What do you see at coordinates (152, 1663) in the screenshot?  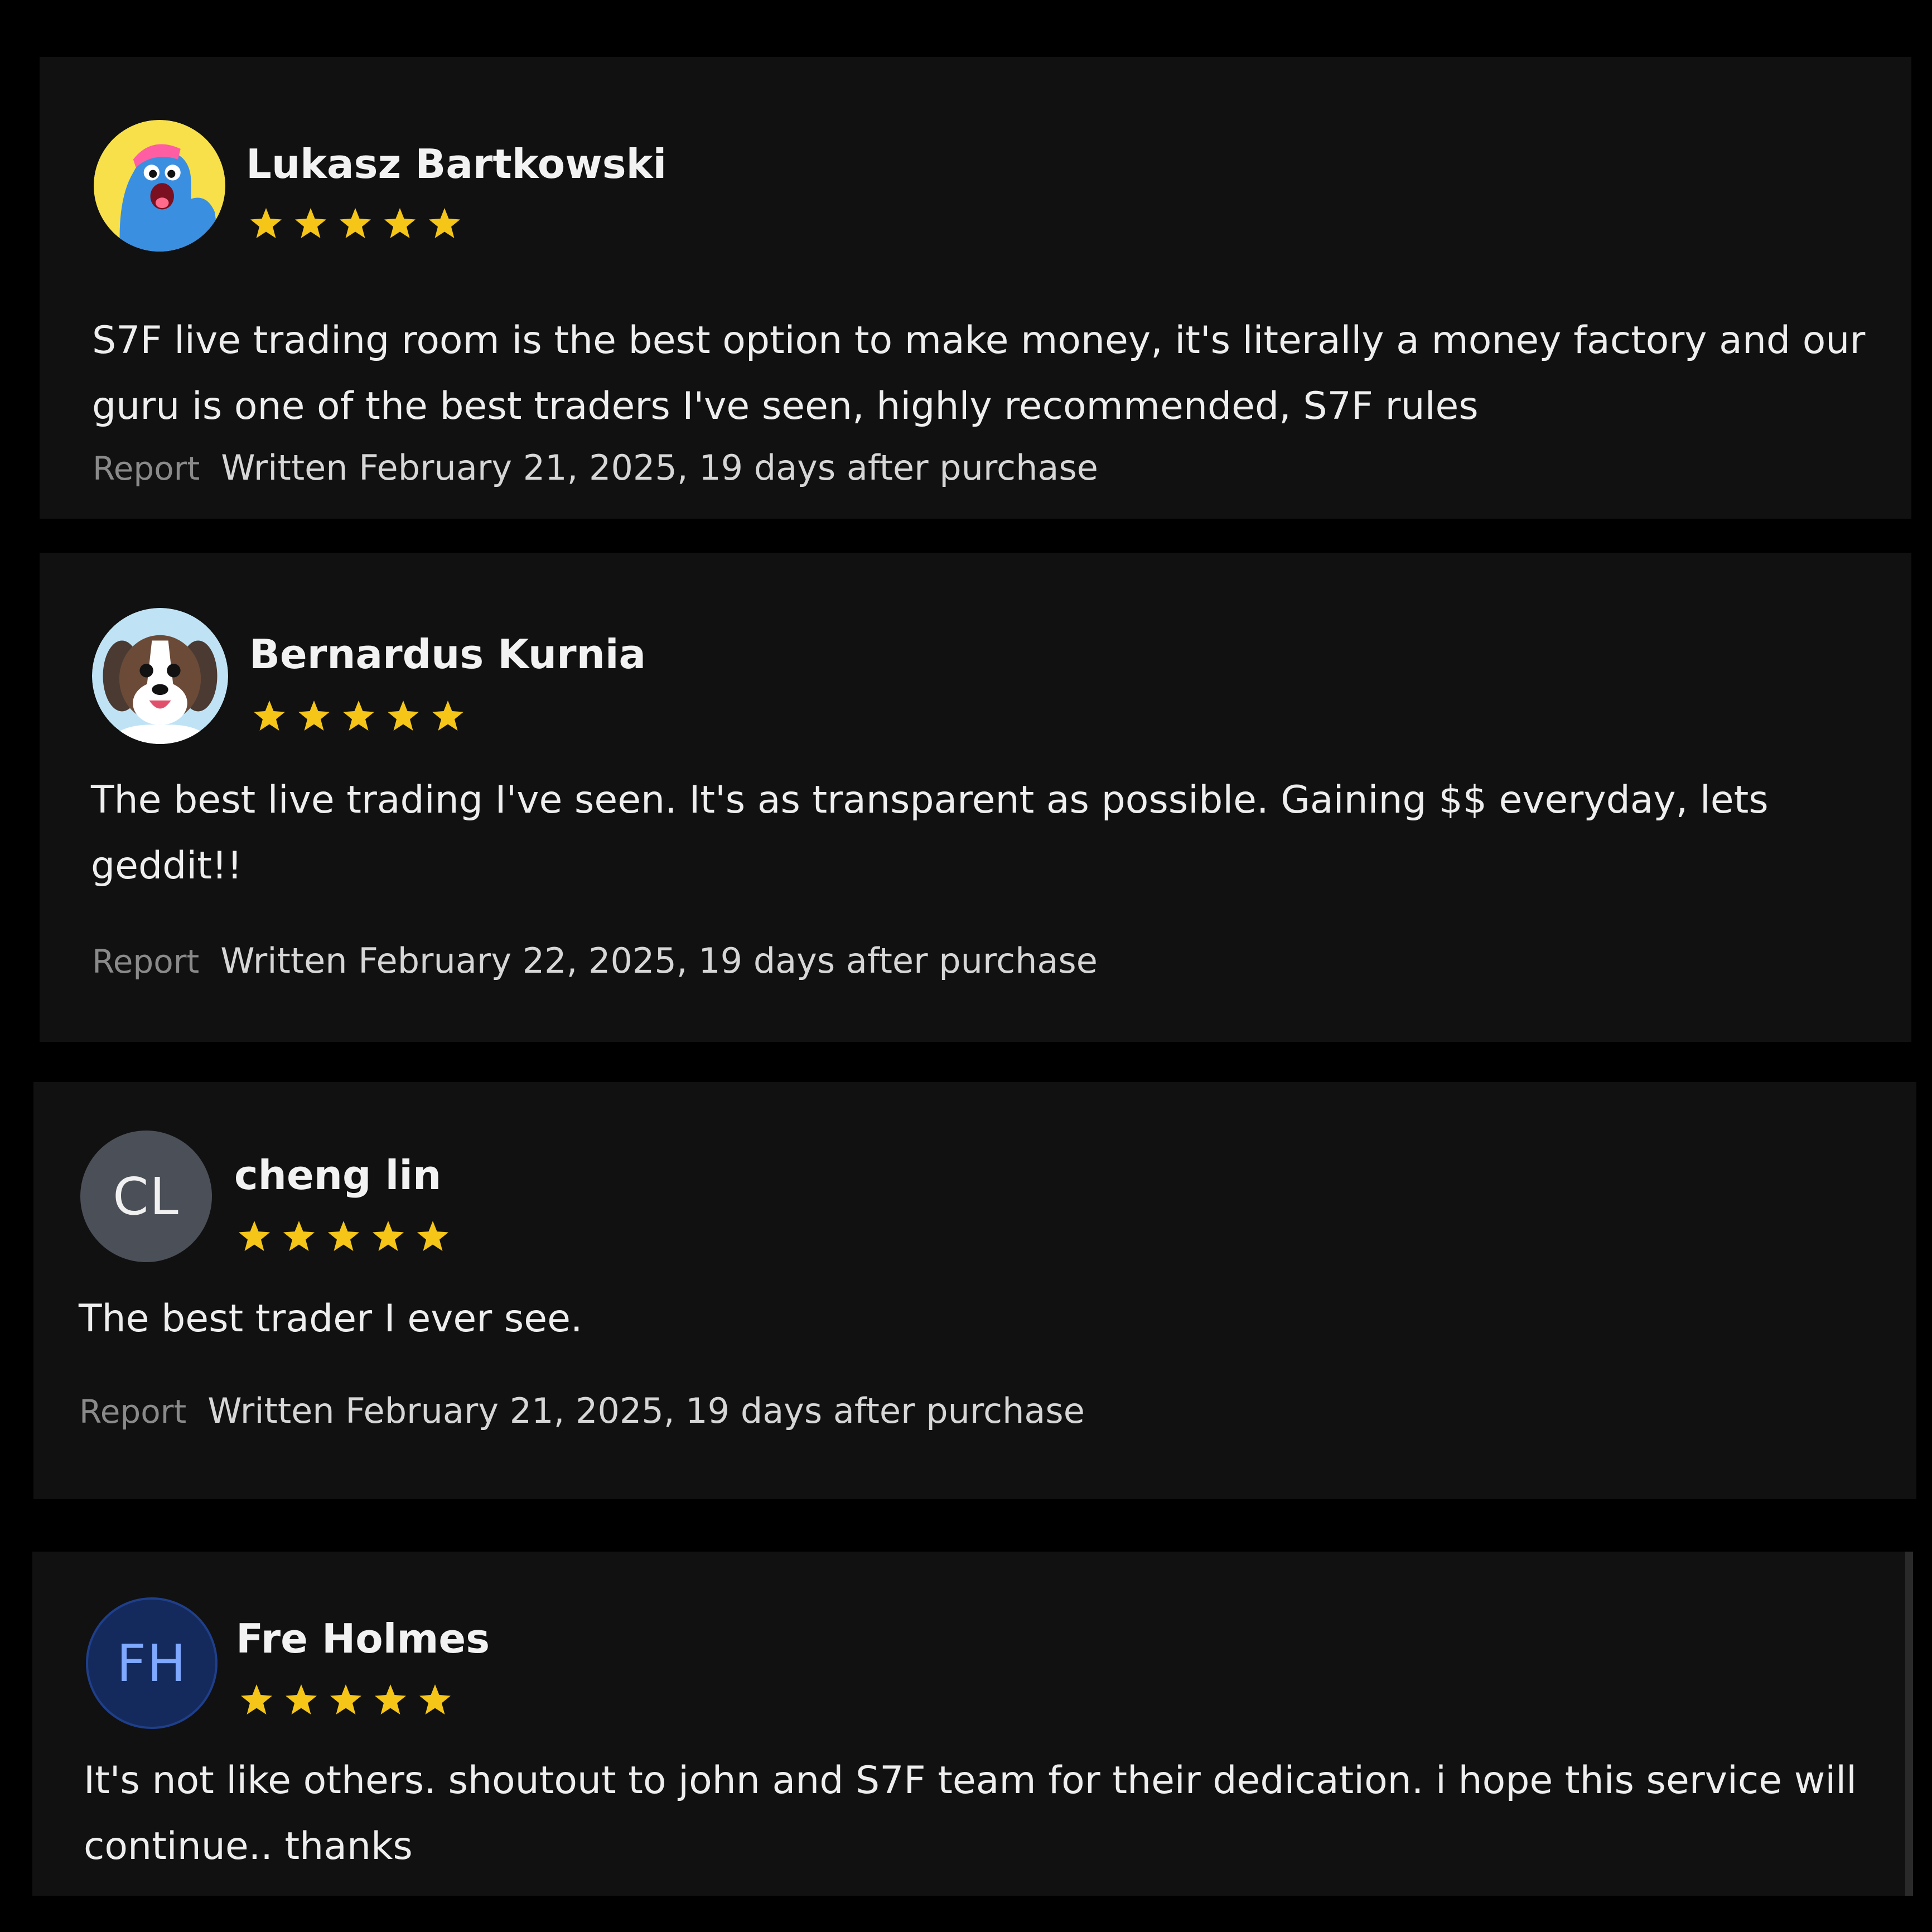 I see `avatar: FH` at bounding box center [152, 1663].